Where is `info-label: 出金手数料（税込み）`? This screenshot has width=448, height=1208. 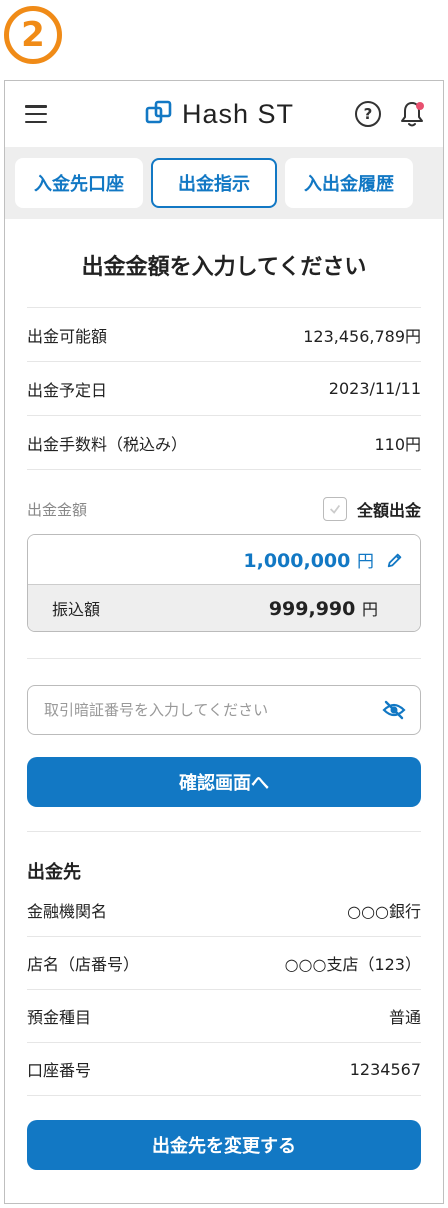
info-label: 出金手数料（税込み） is located at coordinates (107, 444).